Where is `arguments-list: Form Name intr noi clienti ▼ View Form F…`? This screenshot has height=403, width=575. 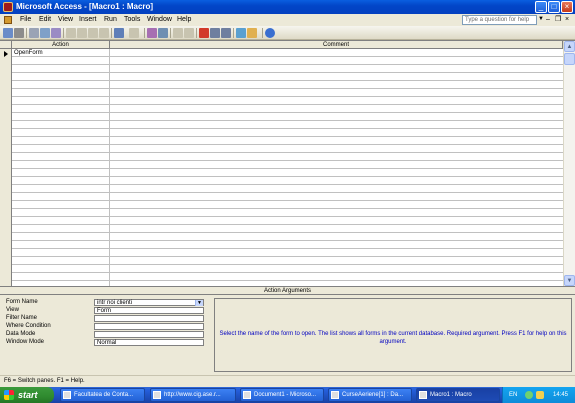
arguments-list: Form Name intr noi clienti ▼ View Form F… is located at coordinates (107, 335).